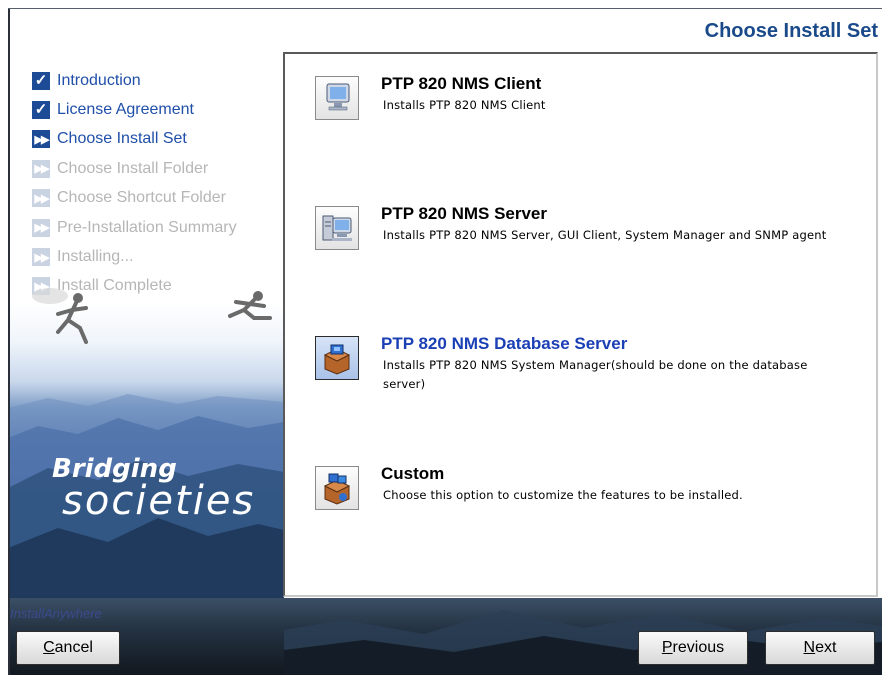  I want to click on custom-package-icon, so click(337, 489).